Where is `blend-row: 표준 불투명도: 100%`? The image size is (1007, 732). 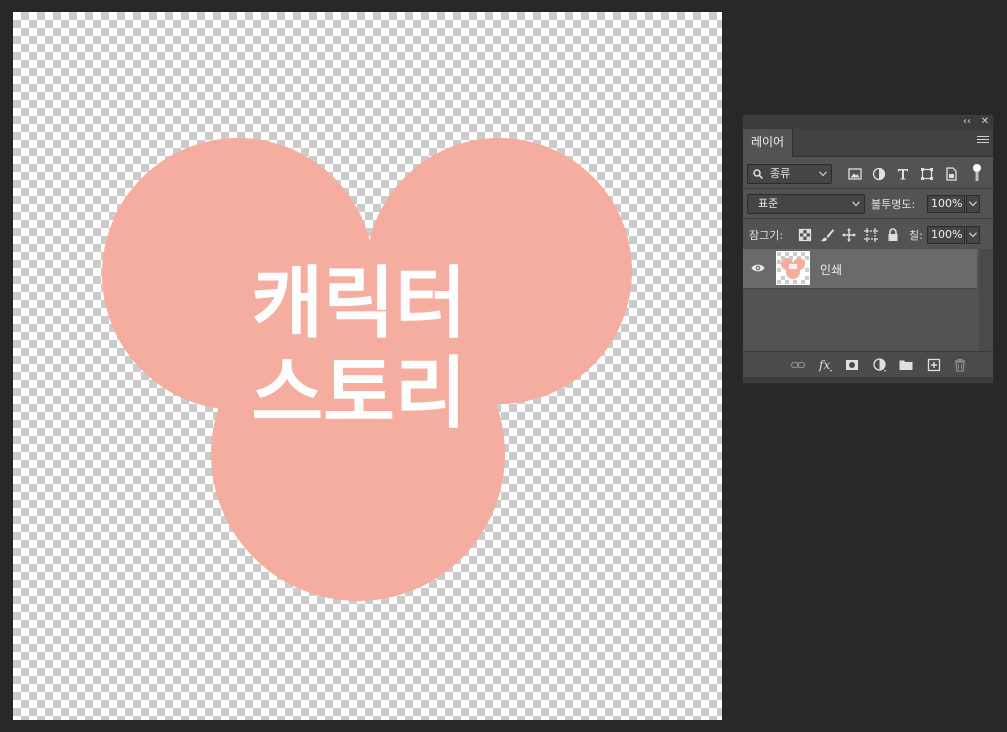 blend-row: 표준 불투명도: 100% is located at coordinates (868, 203).